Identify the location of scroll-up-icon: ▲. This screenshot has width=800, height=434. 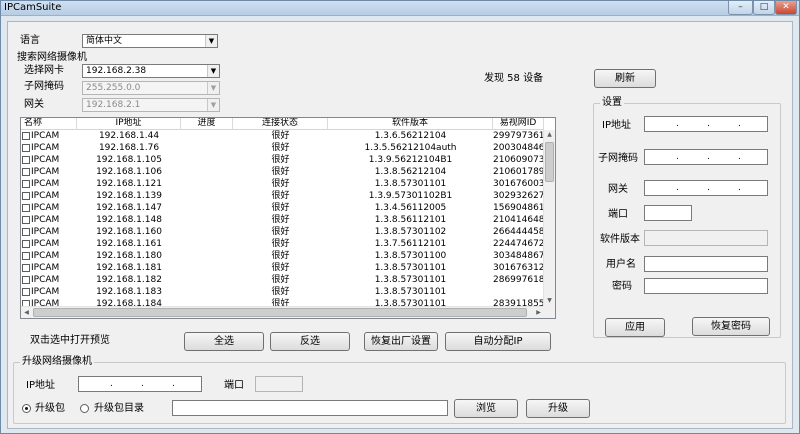
(549, 135).